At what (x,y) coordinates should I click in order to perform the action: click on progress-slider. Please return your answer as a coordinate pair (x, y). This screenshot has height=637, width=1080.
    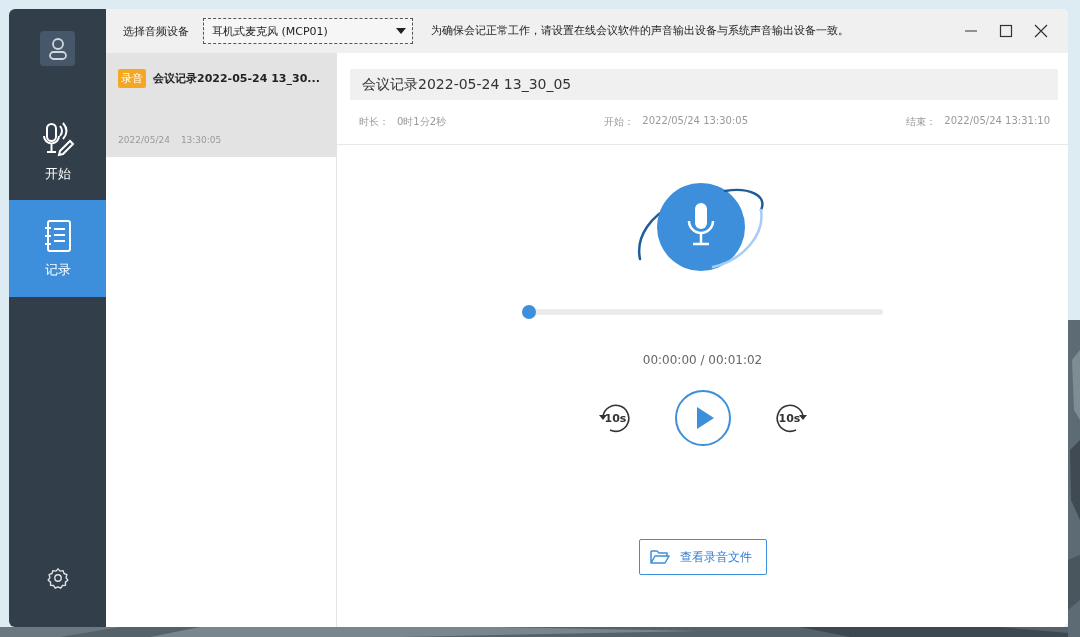
    Looking at the image, I should click on (702, 312).